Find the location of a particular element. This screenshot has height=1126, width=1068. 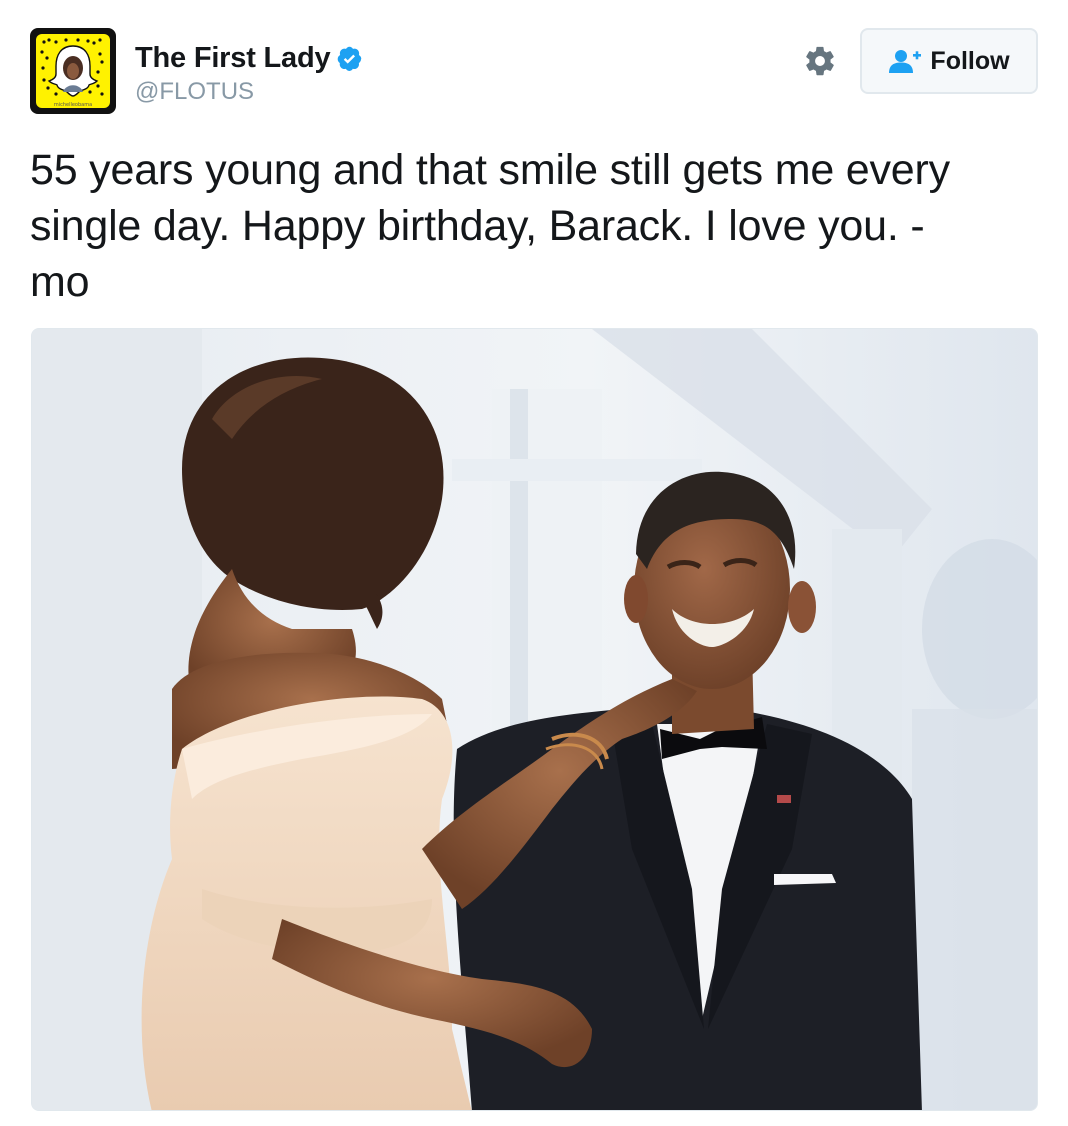

user-handle: @FLOTUS is located at coordinates (194, 92).